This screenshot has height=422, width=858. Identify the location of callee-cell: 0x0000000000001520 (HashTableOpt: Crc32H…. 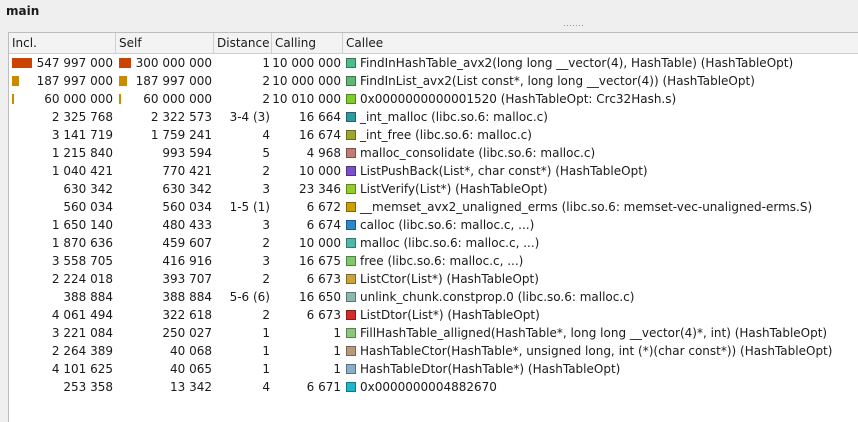
(600, 99).